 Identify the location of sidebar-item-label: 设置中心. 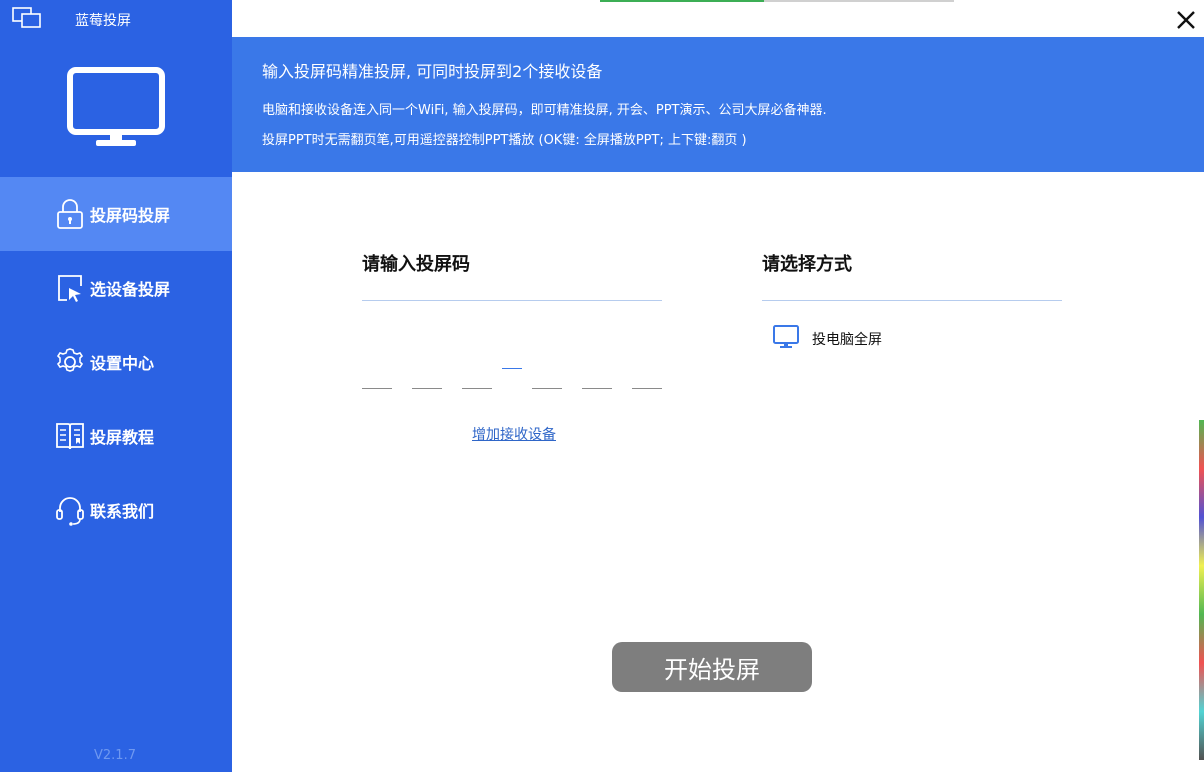
(122, 363).